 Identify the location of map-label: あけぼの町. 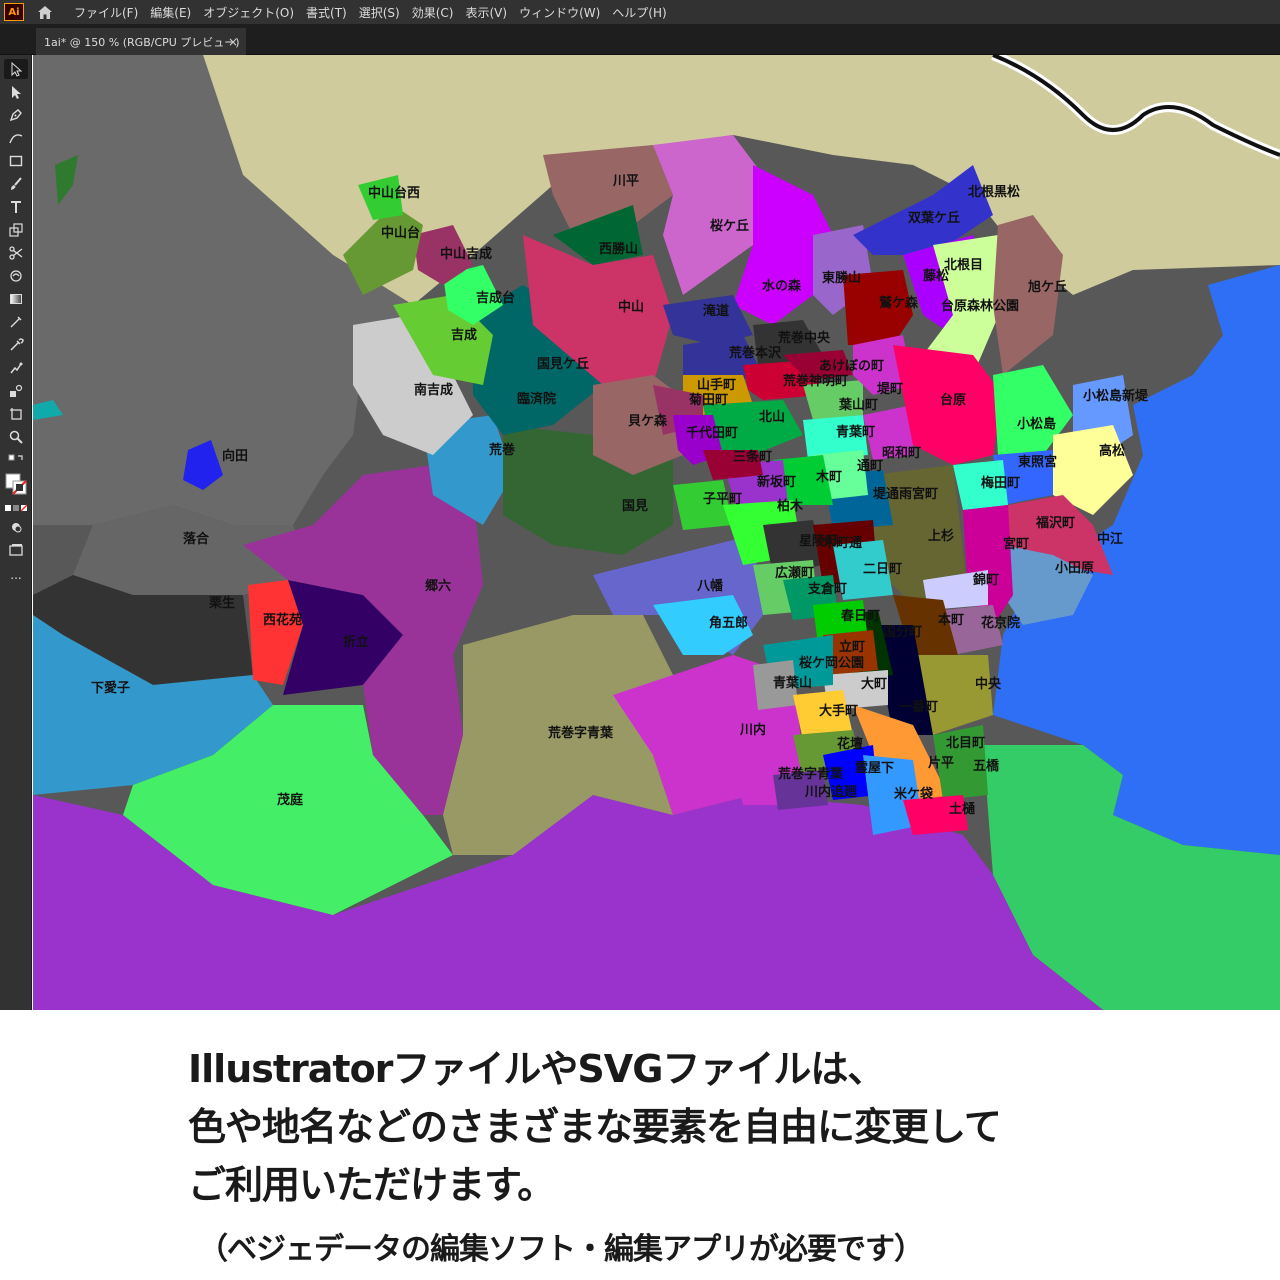
(851, 366).